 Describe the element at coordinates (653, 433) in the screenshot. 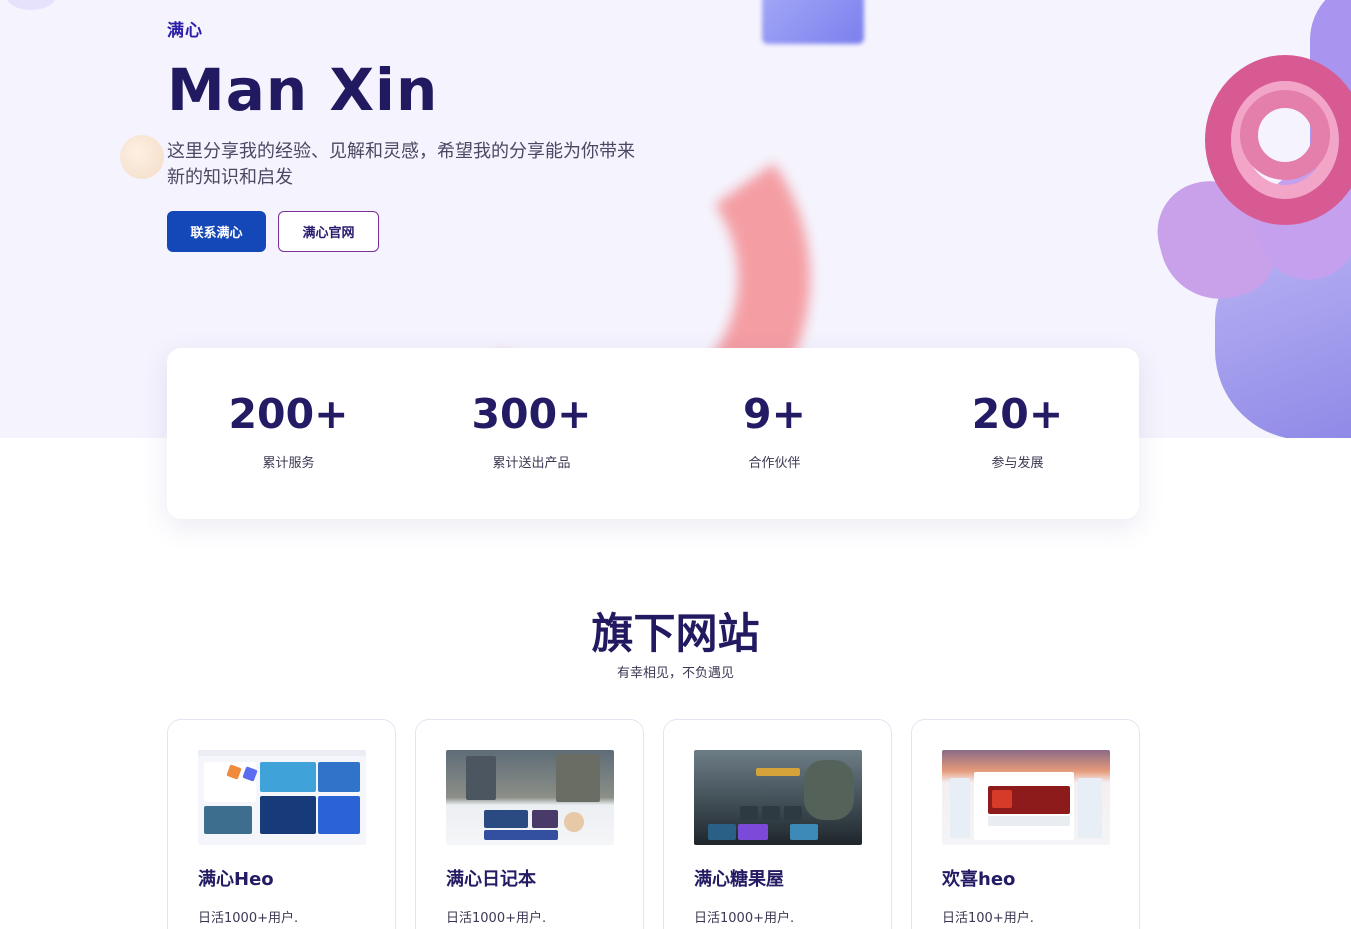

I see `stats-card: 200+ 累计服务 300+ 累计送出产品 9+ 合作伙伴 20+ 参与发展` at that location.